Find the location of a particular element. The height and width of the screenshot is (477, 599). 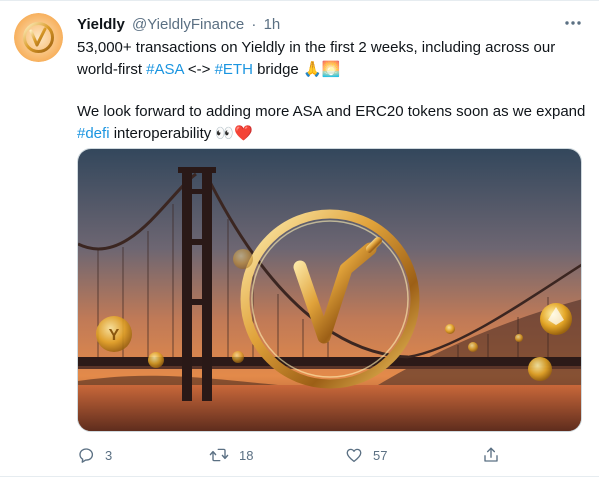

more-horizontal-icon is located at coordinates (573, 23).